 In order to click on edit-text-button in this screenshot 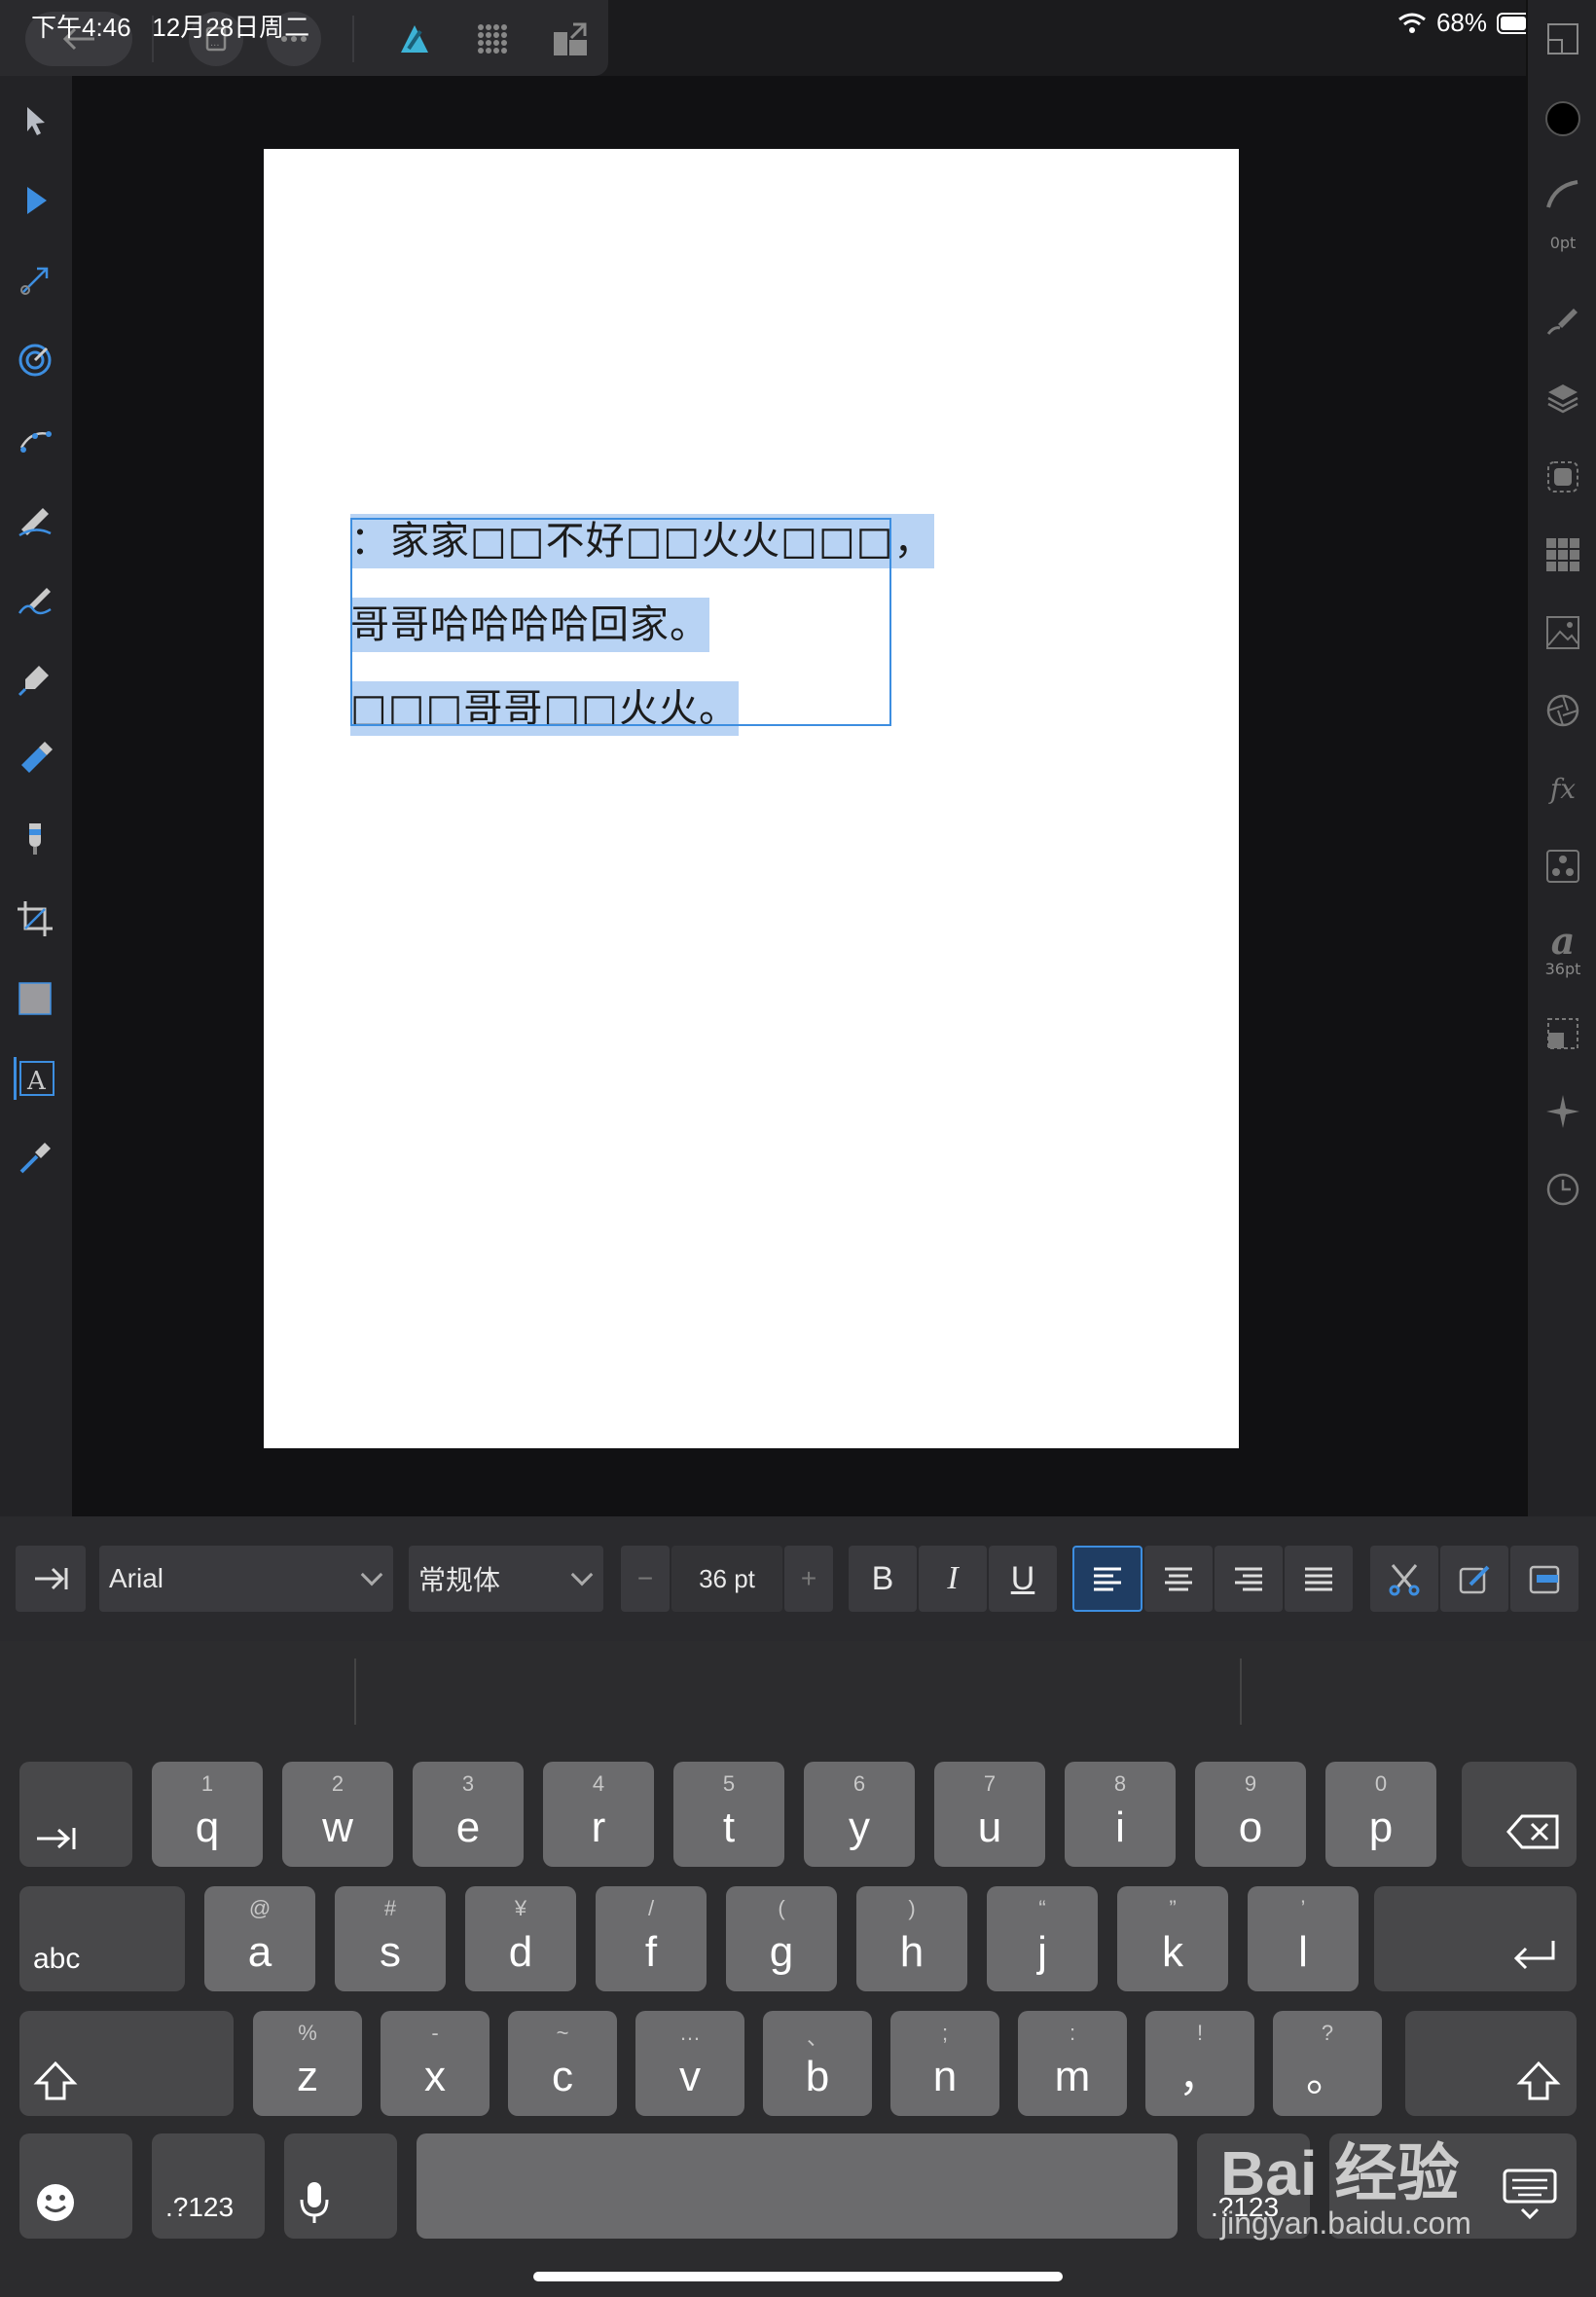, I will do `click(1474, 1579)`.